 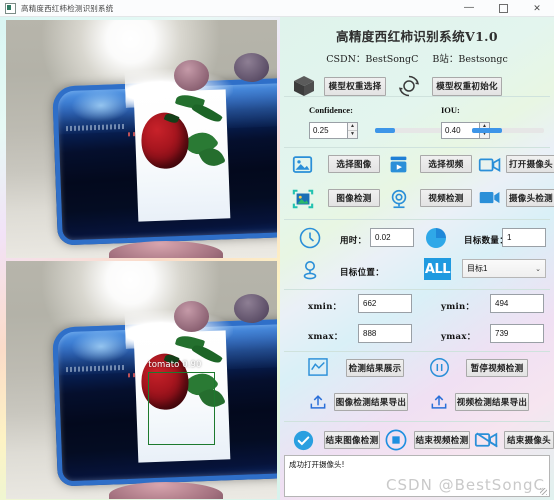 I want to click on iou-slider, so click(x=508, y=130).